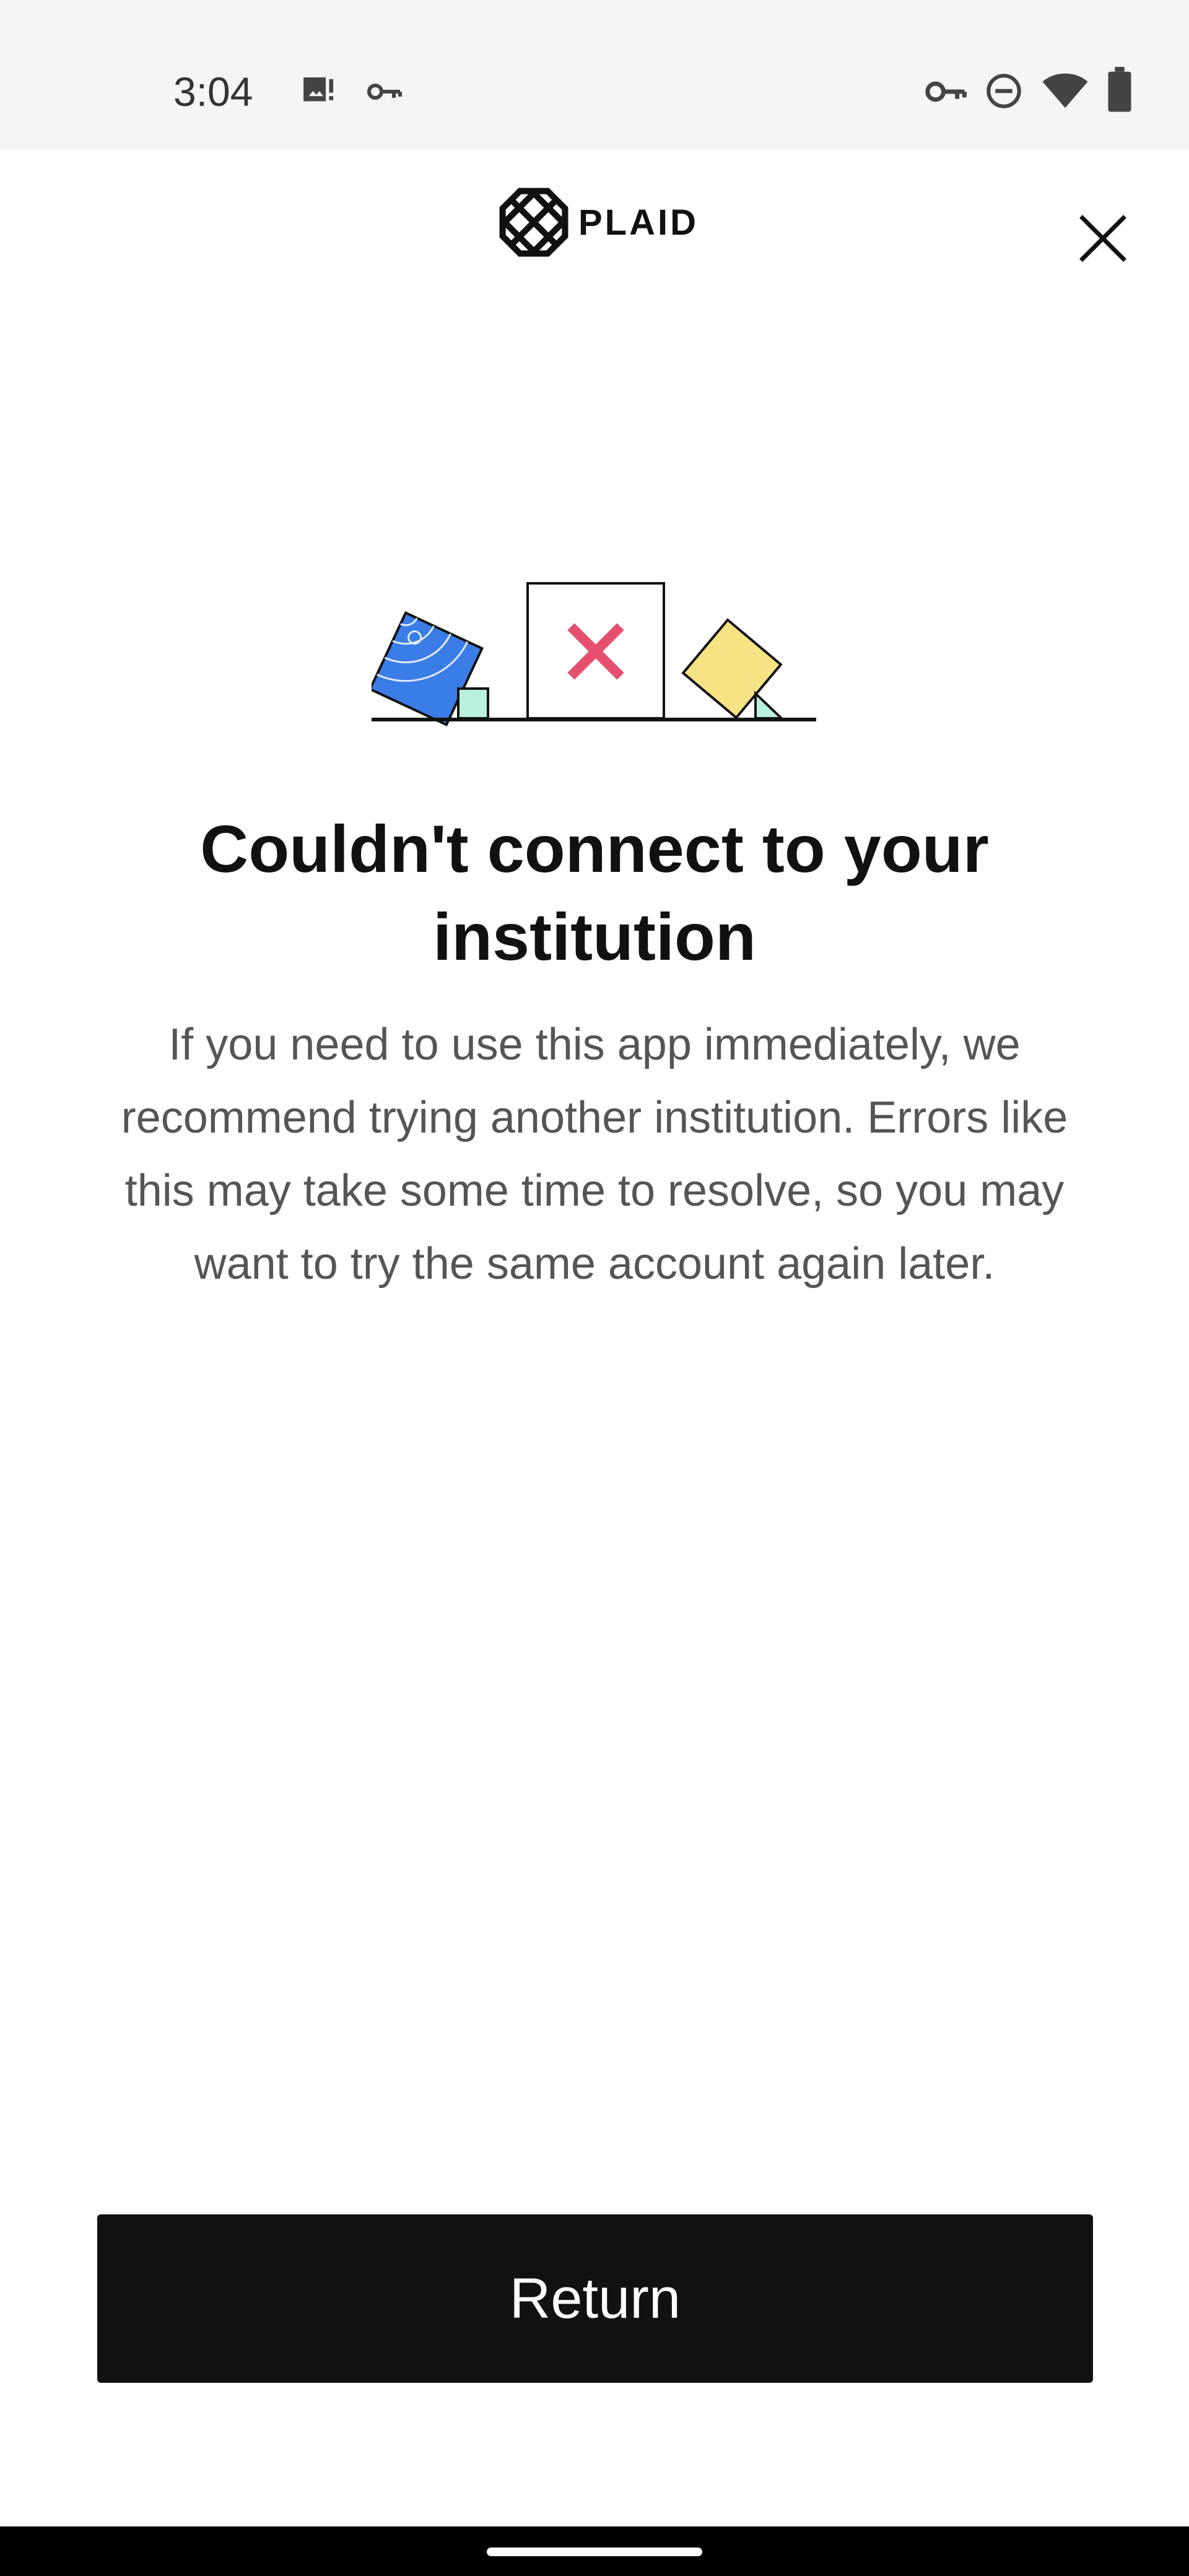  I want to click on mint-triangle-shape, so click(769, 705).